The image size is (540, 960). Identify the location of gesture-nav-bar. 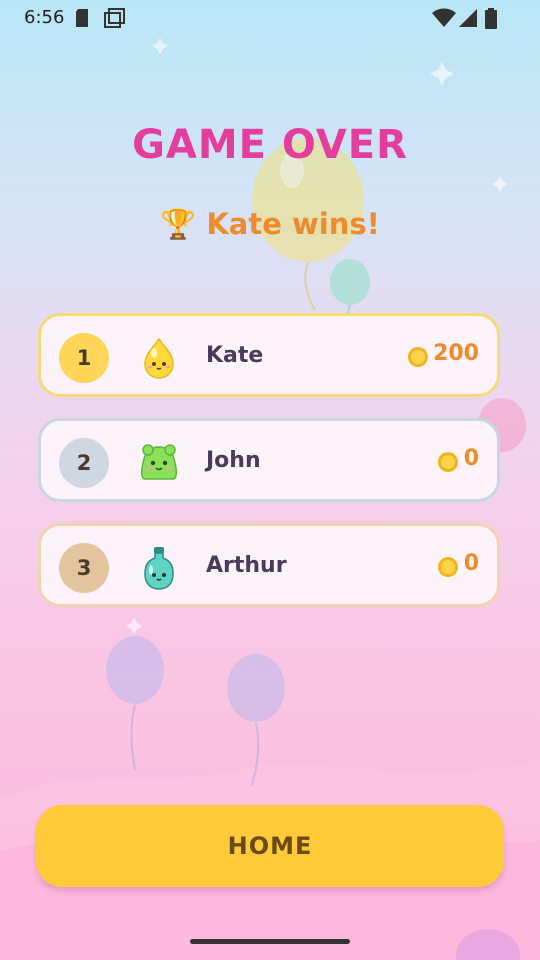
(270, 941).